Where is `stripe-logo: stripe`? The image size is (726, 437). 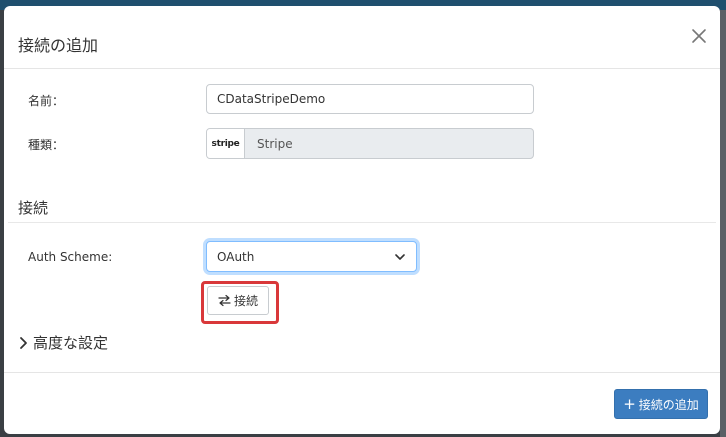
stripe-logo: stripe is located at coordinates (226, 143).